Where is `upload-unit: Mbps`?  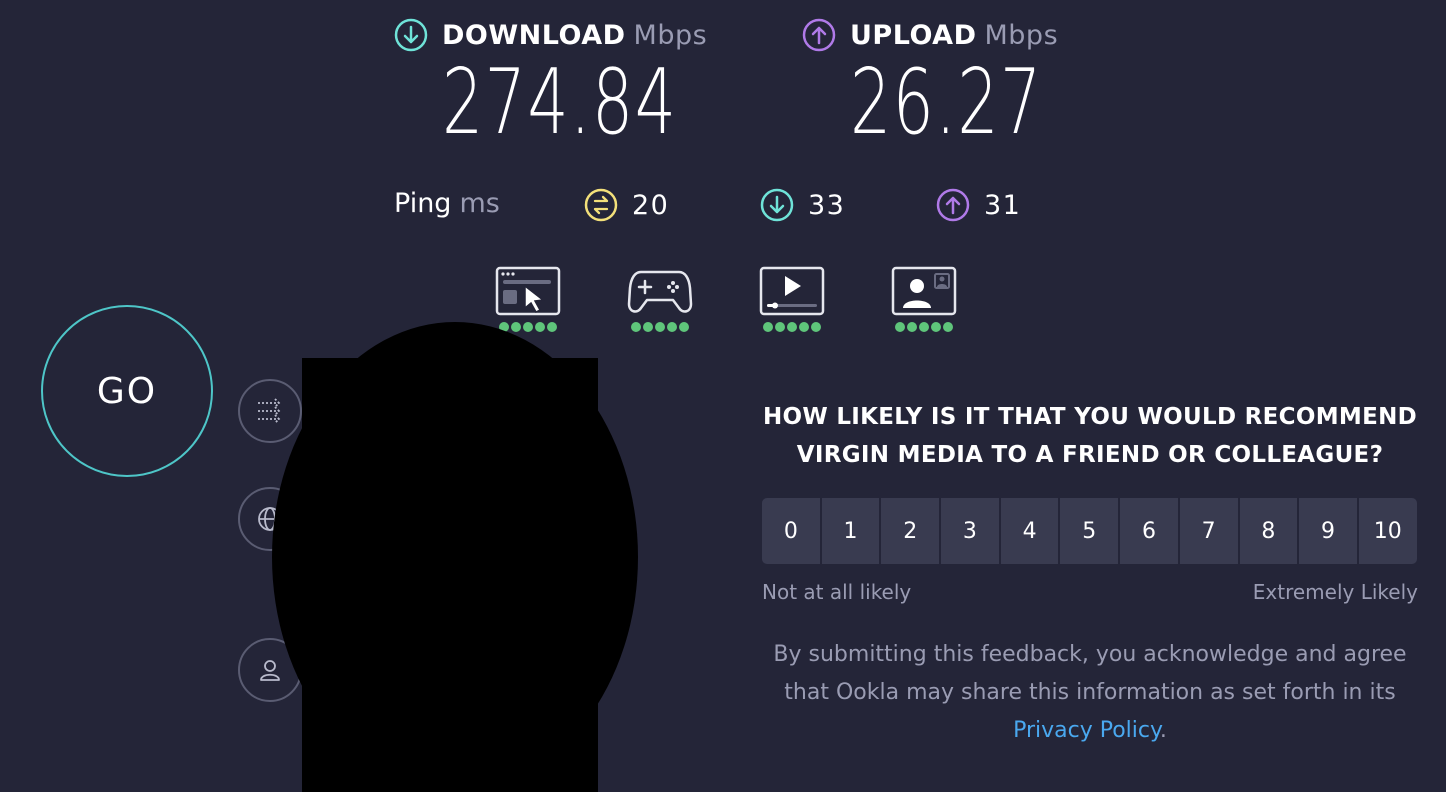 upload-unit: Mbps is located at coordinates (1021, 35).